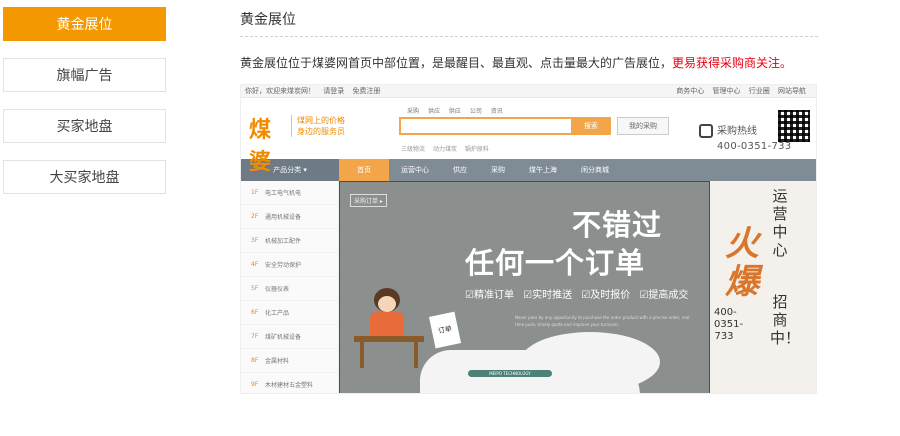 This screenshot has height=436, width=900. What do you see at coordinates (498, 170) in the screenshot?
I see `mock-nav-item: 采购` at bounding box center [498, 170].